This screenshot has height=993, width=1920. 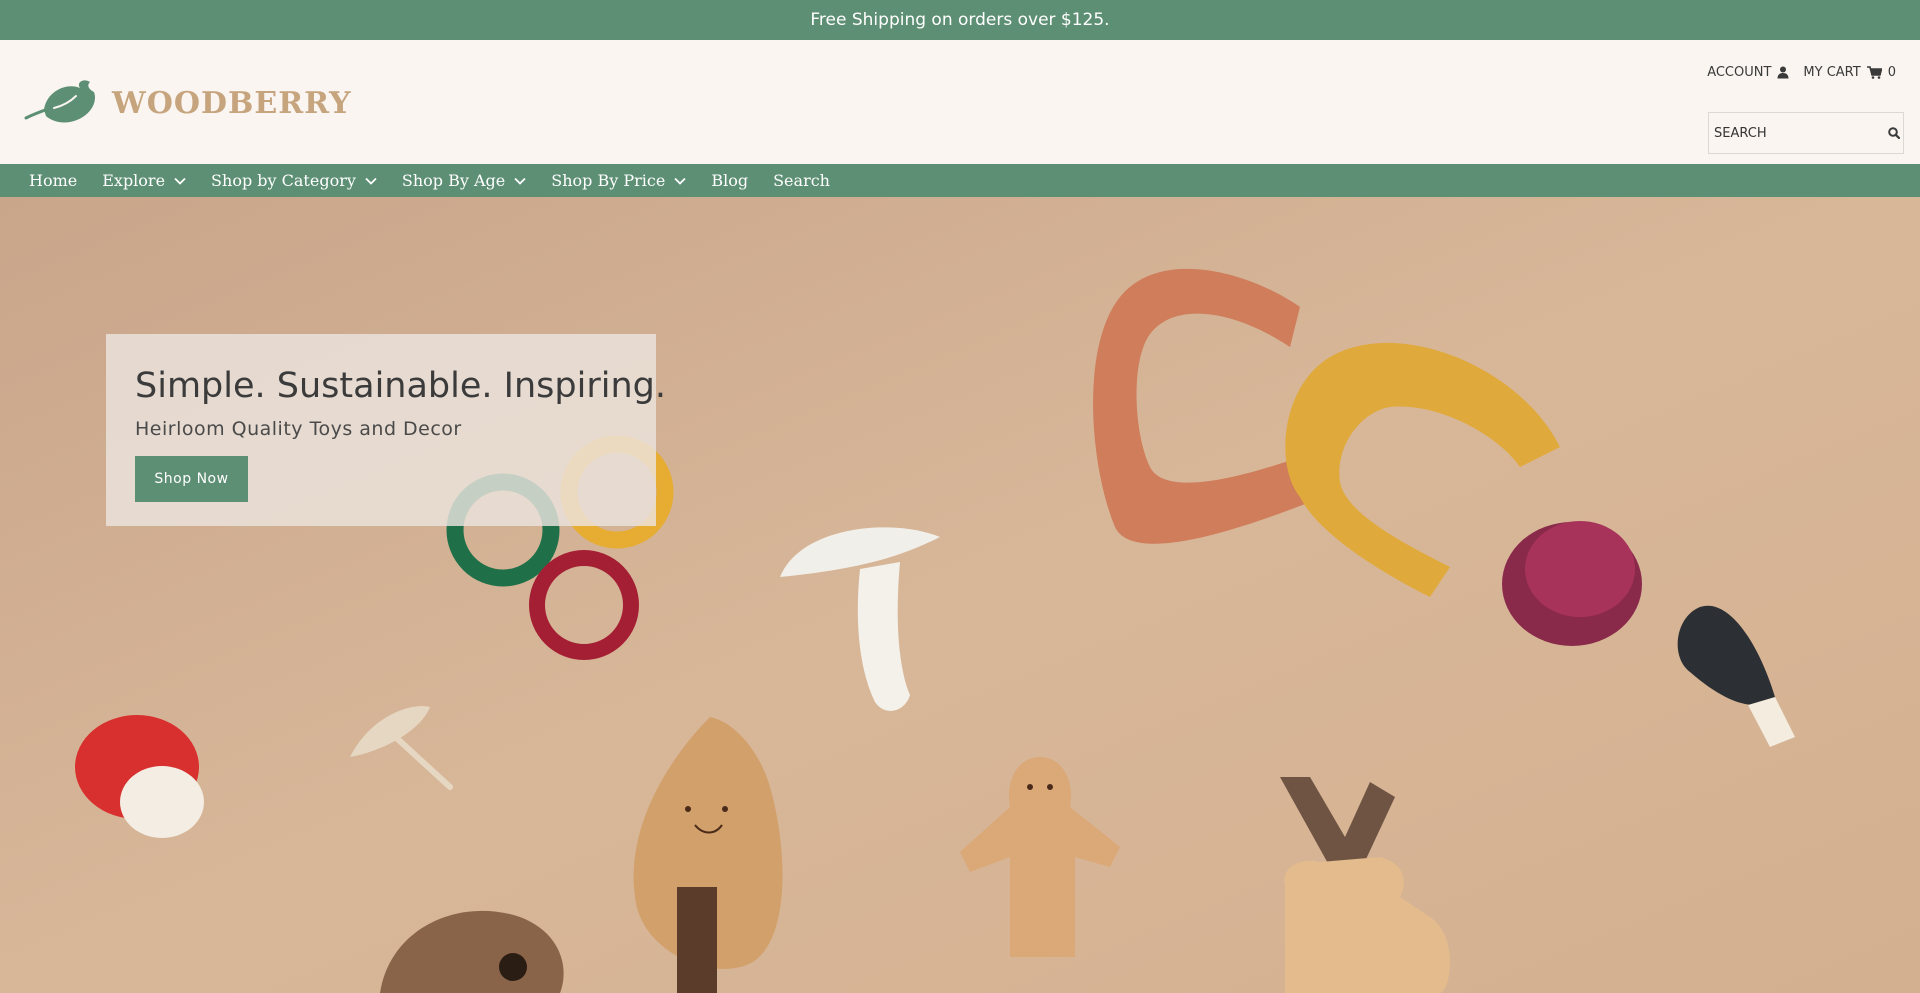 What do you see at coordinates (134, 180) in the screenshot?
I see `nav-explore-label: Explore` at bounding box center [134, 180].